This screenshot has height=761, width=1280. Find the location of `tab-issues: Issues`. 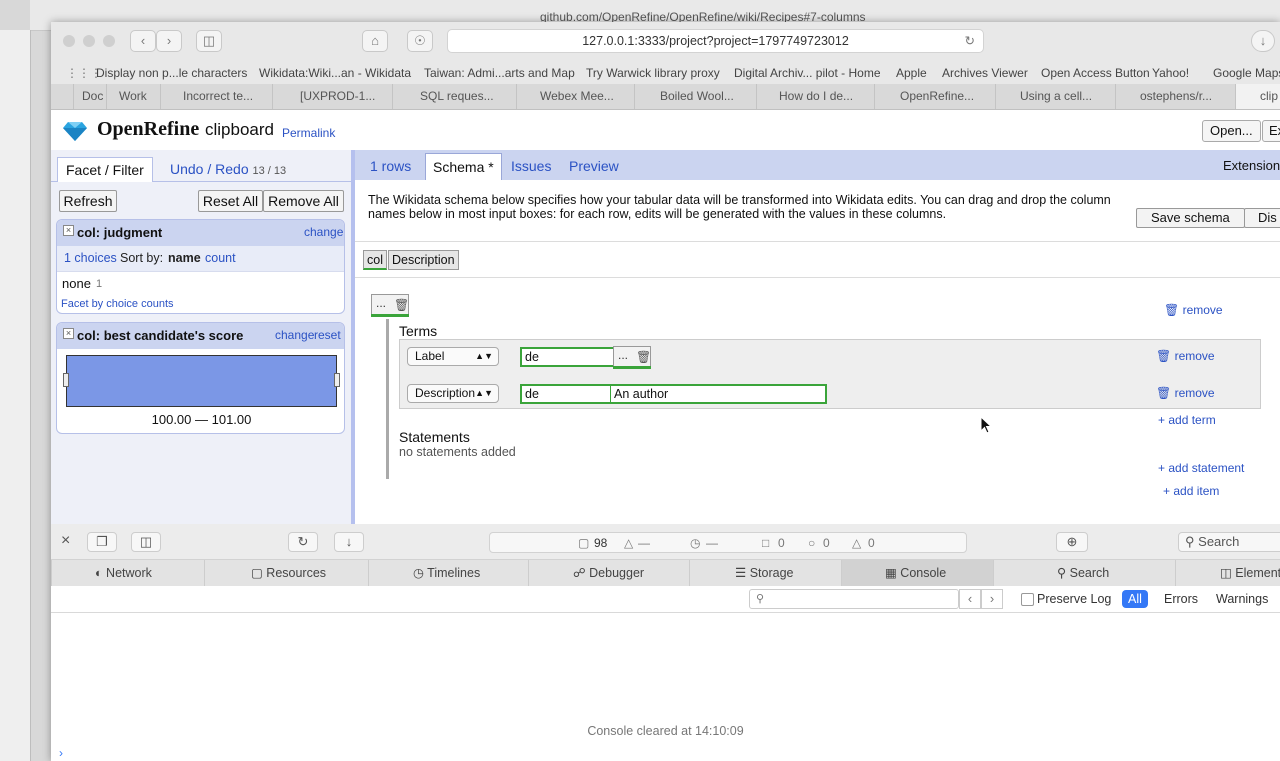

tab-issues: Issues is located at coordinates (531, 166).